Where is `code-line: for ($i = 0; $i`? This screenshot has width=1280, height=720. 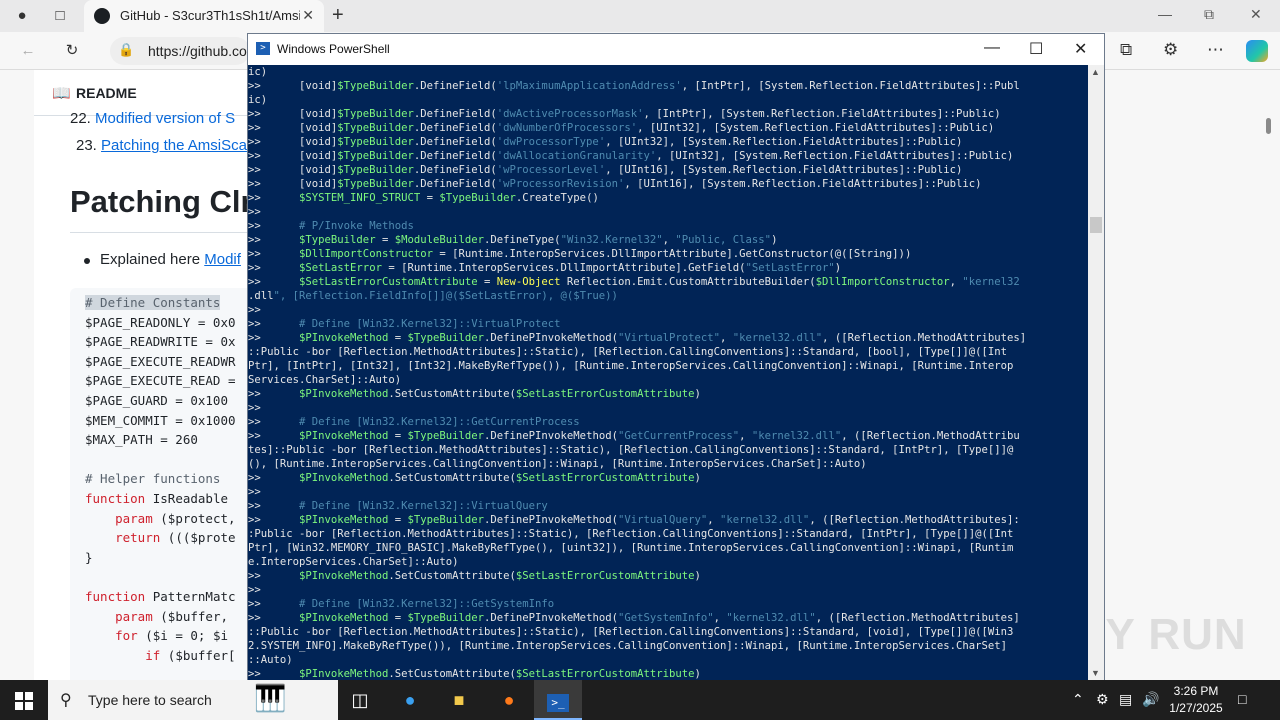
code-line: for ($i = 0; $i is located at coordinates (171, 636).